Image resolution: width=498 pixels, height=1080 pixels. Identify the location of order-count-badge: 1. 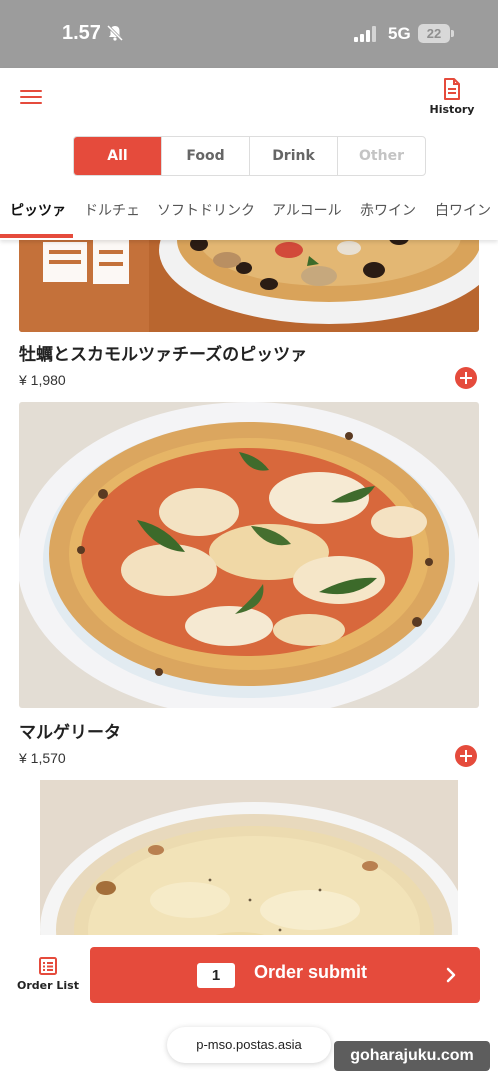
(216, 975).